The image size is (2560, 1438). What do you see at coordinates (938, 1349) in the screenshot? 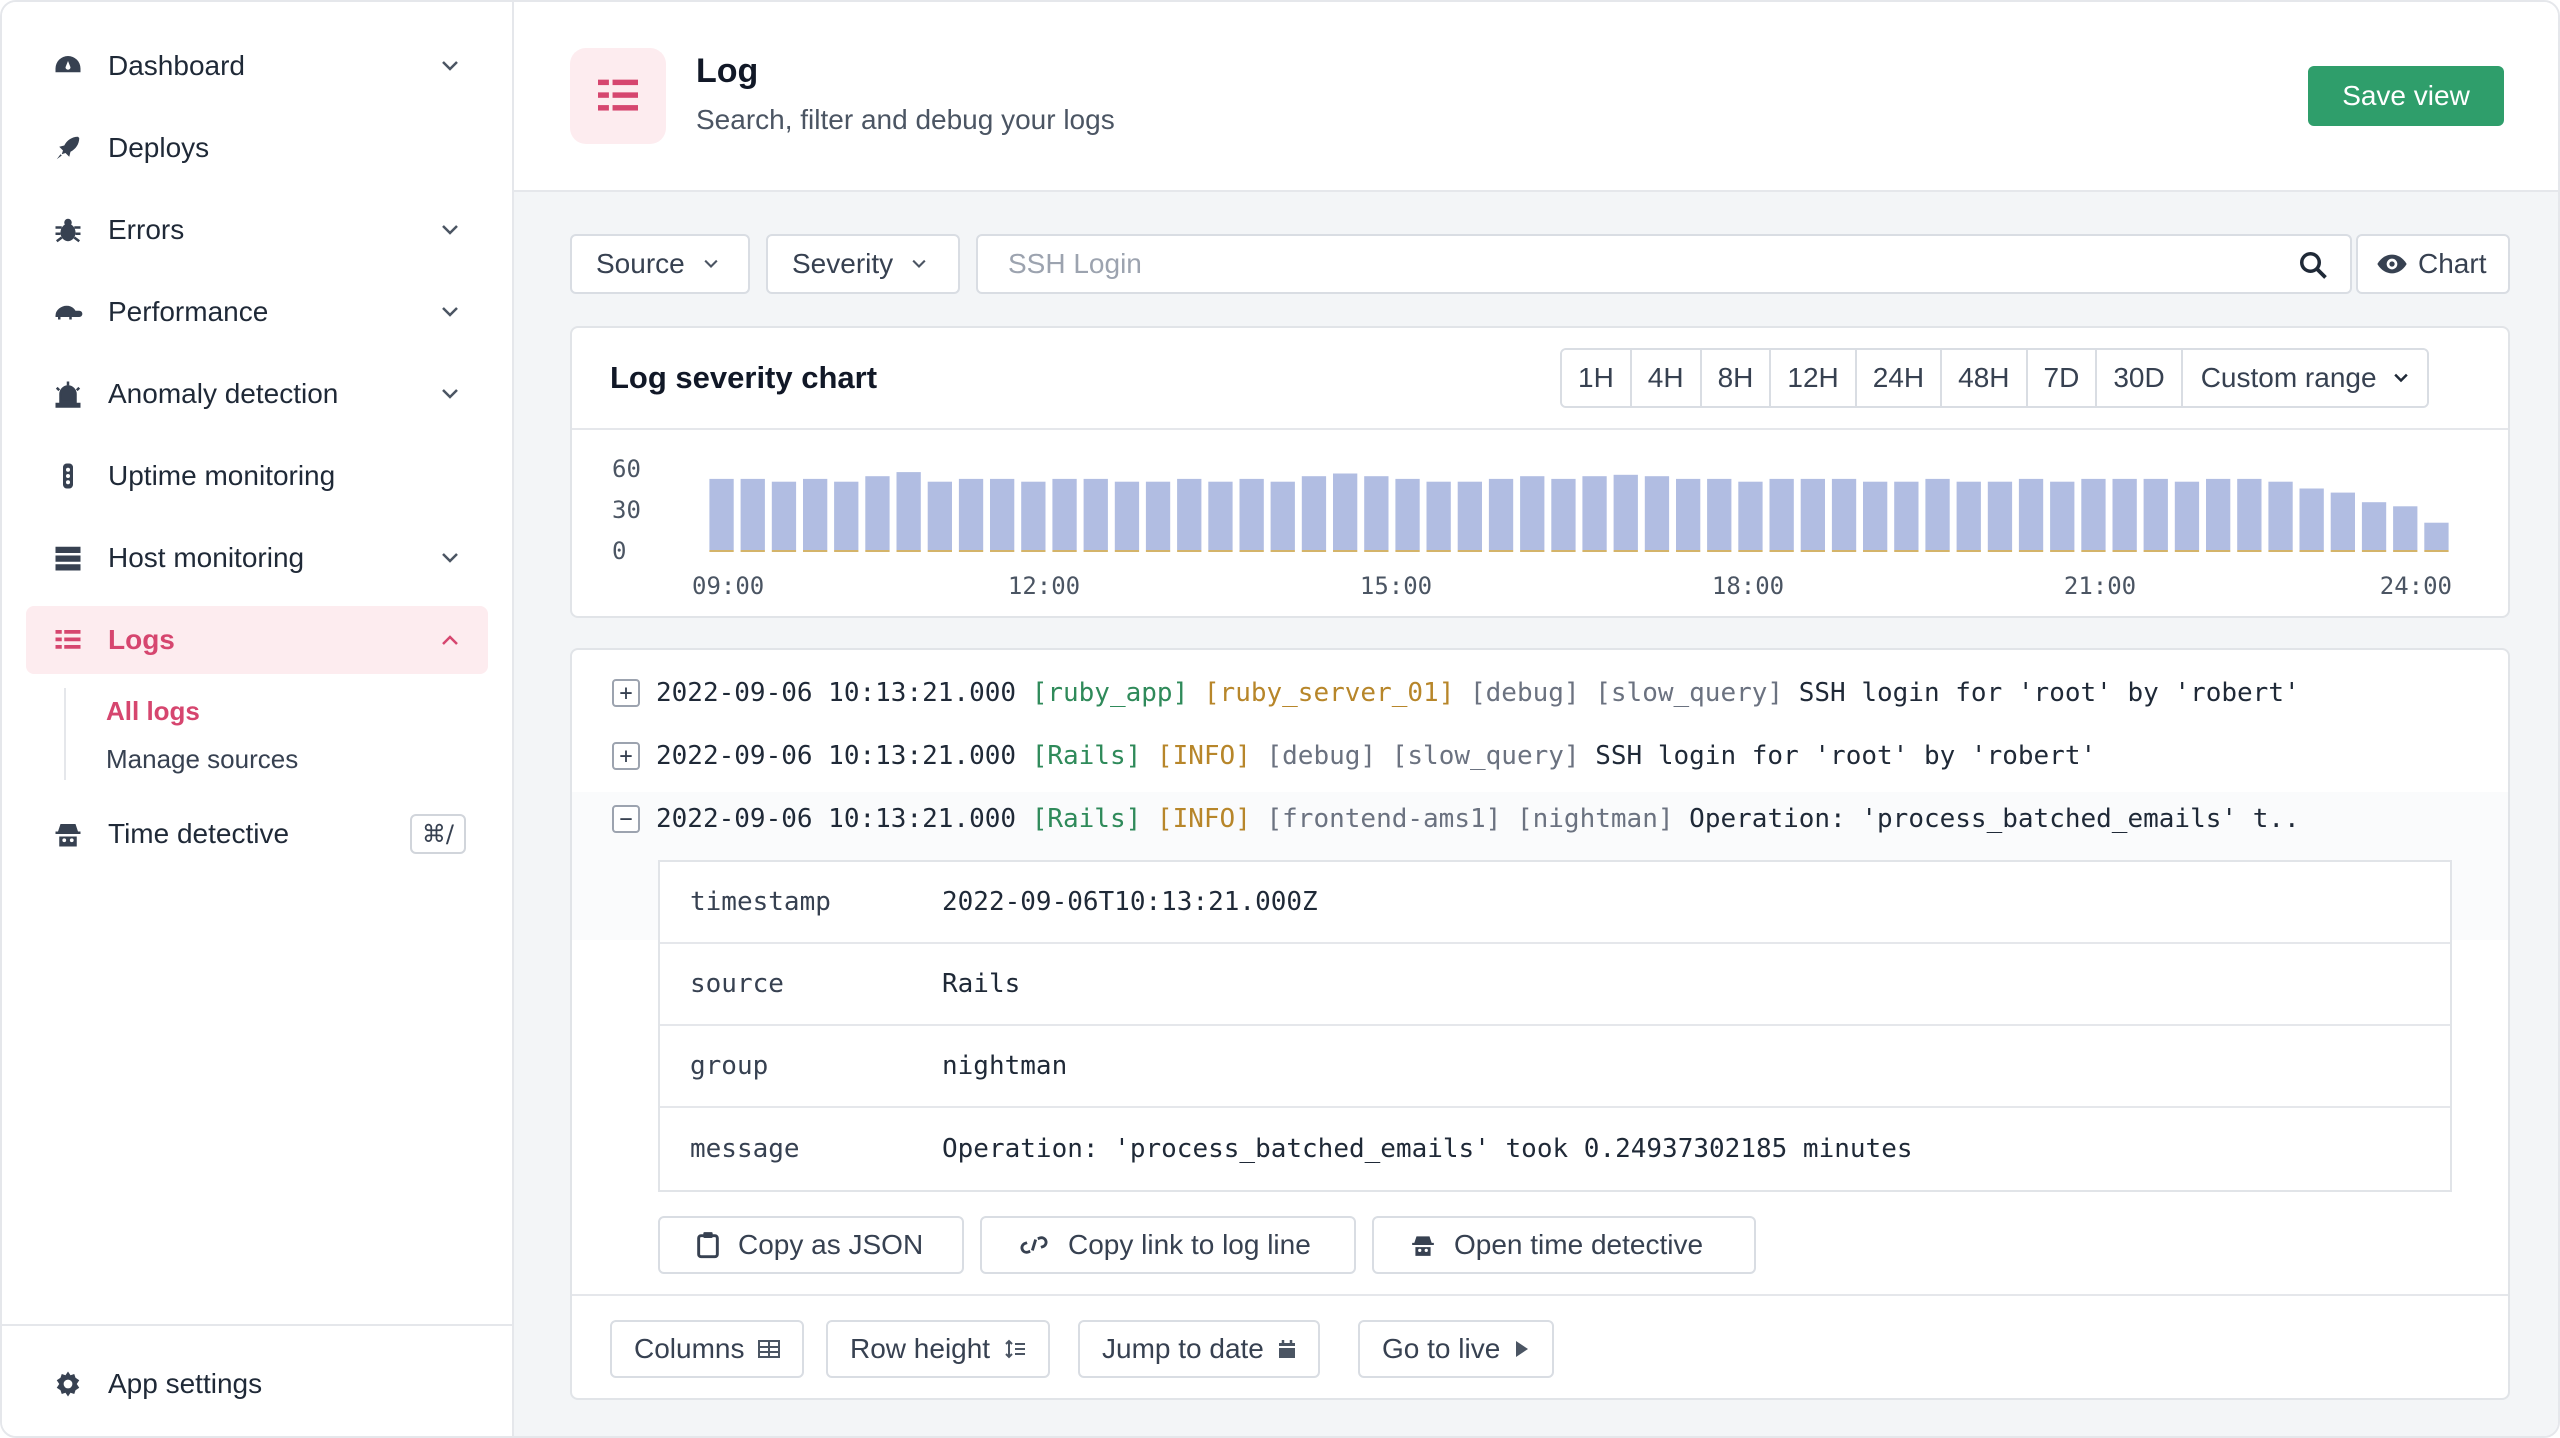
I see `row-height-button: Row height` at bounding box center [938, 1349].